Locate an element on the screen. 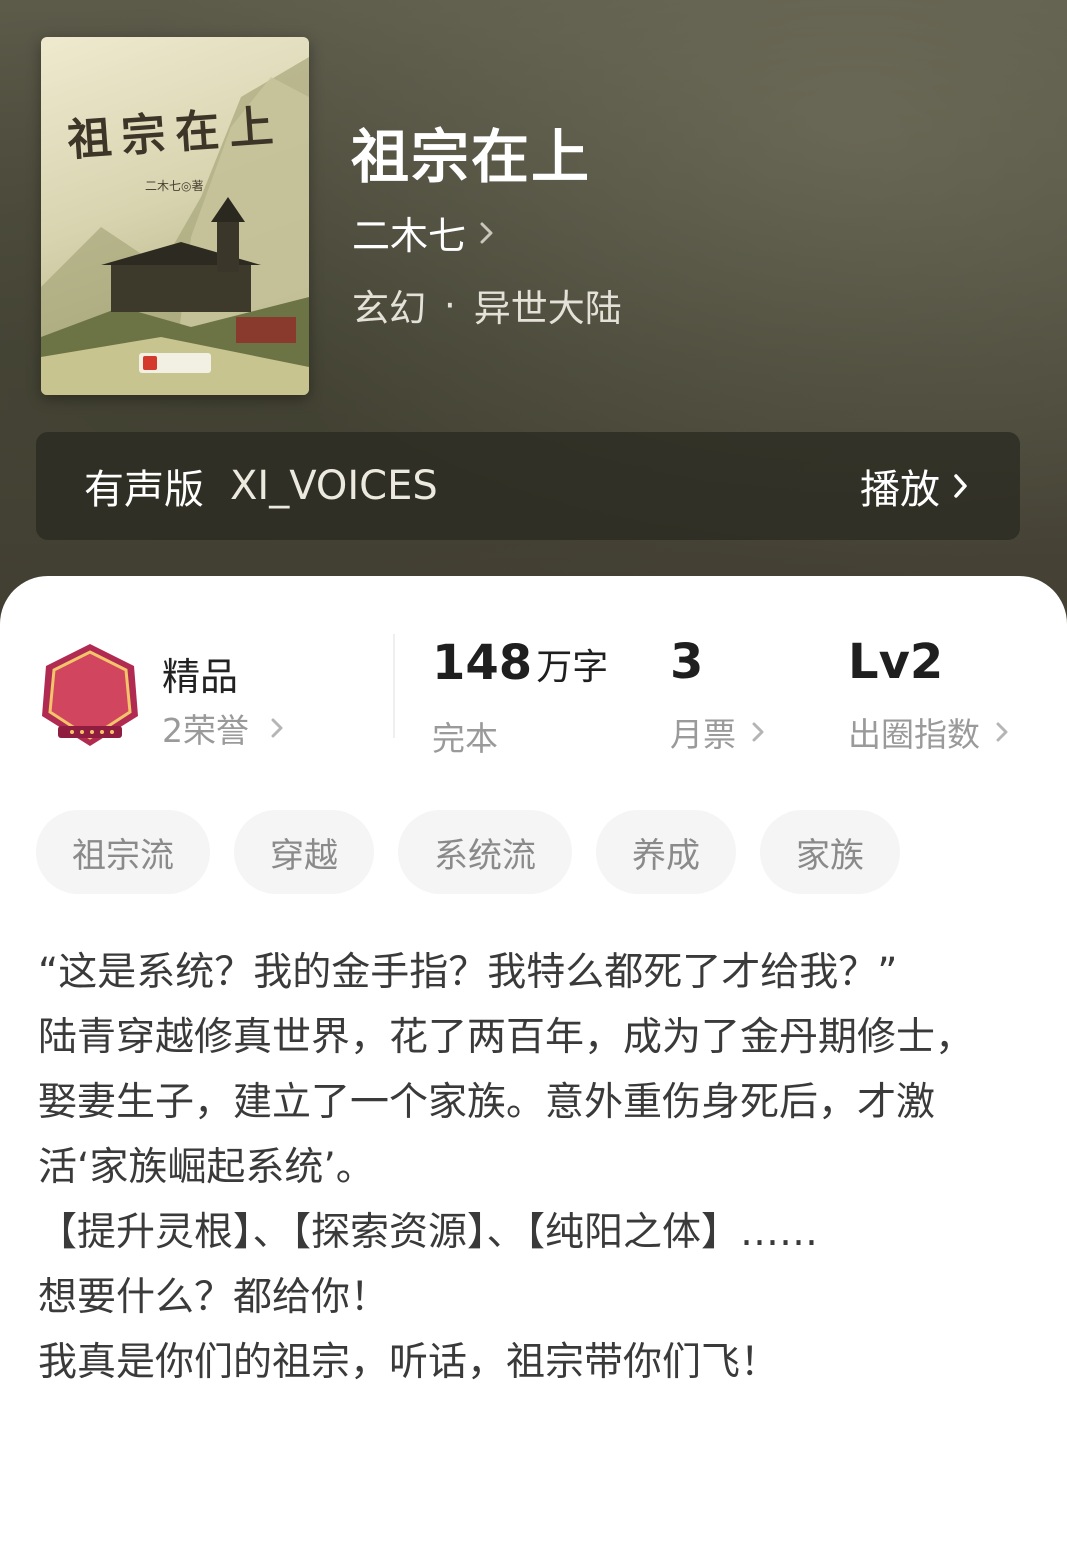  honor-link: 2荣誉 is located at coordinates (222, 728).